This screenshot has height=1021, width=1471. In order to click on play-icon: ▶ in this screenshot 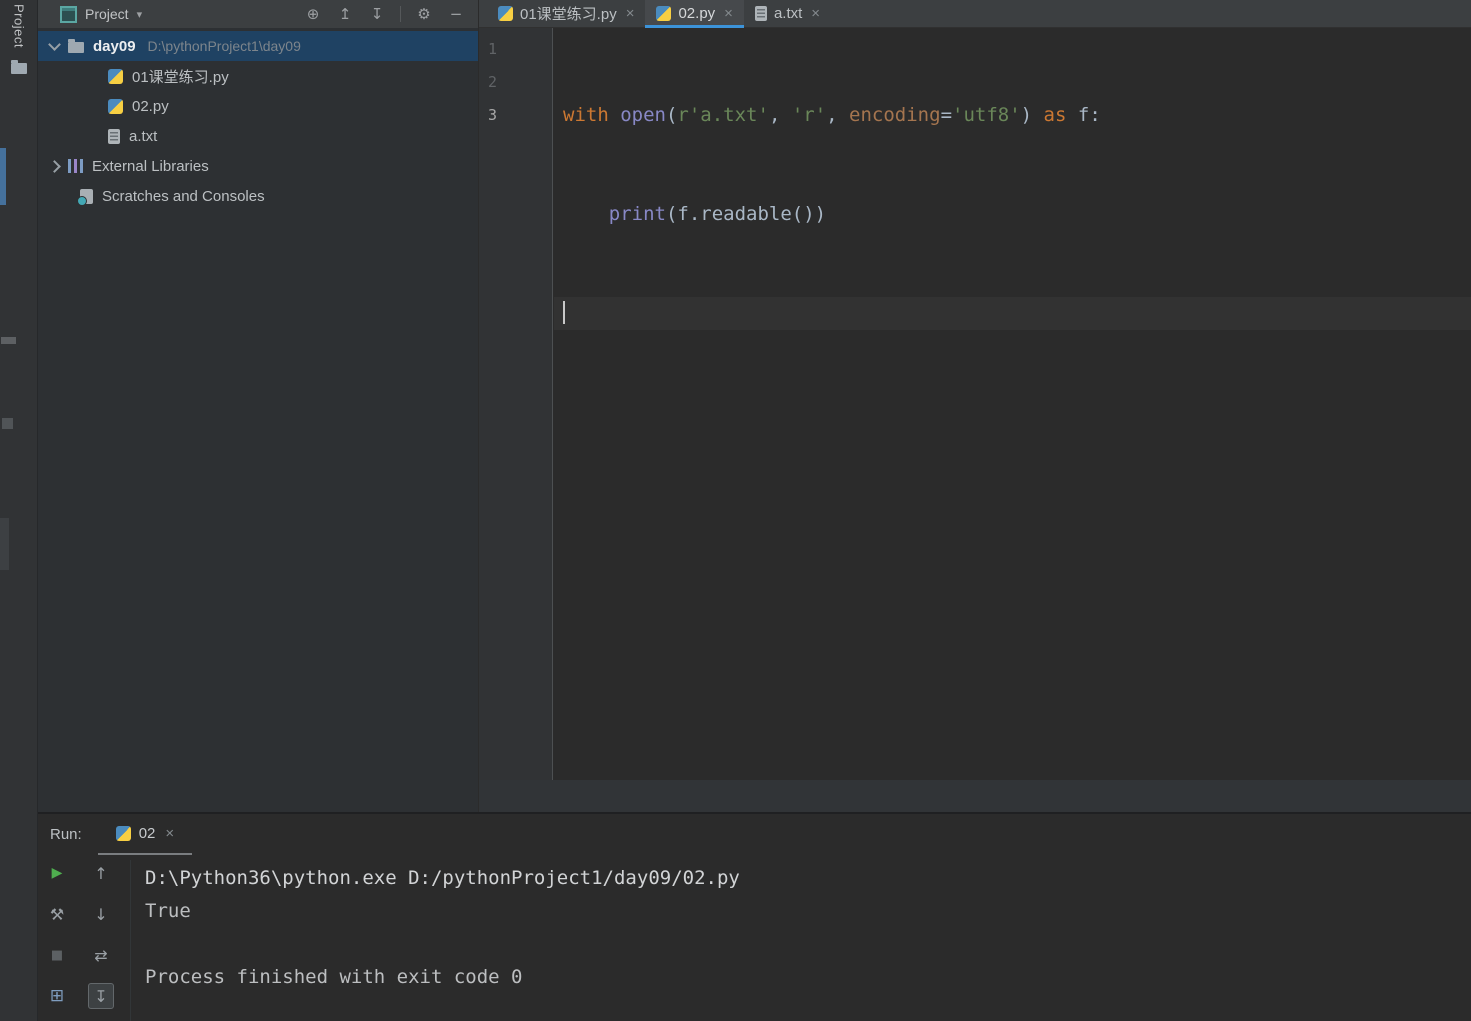, I will do `click(57, 873)`.